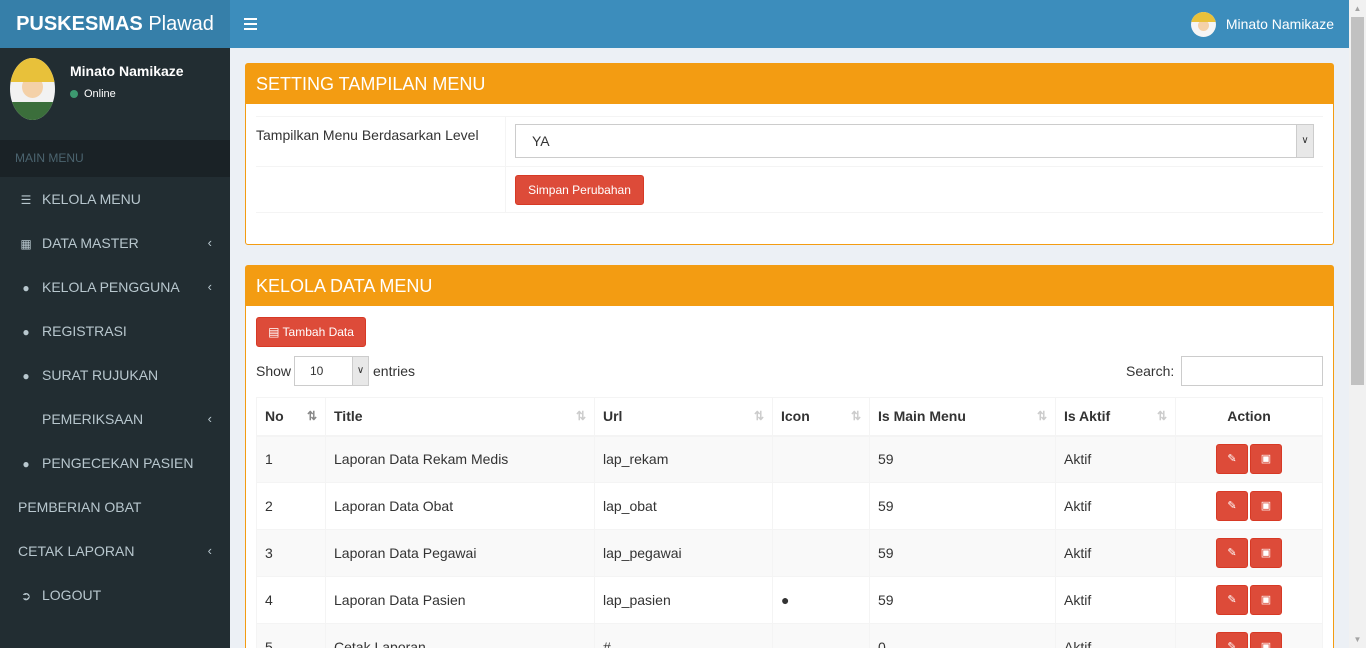 This screenshot has width=1366, height=648. Describe the element at coordinates (115, 331) in the screenshot. I see `sidebar-item-registrasi: ● REGISTRASI` at that location.